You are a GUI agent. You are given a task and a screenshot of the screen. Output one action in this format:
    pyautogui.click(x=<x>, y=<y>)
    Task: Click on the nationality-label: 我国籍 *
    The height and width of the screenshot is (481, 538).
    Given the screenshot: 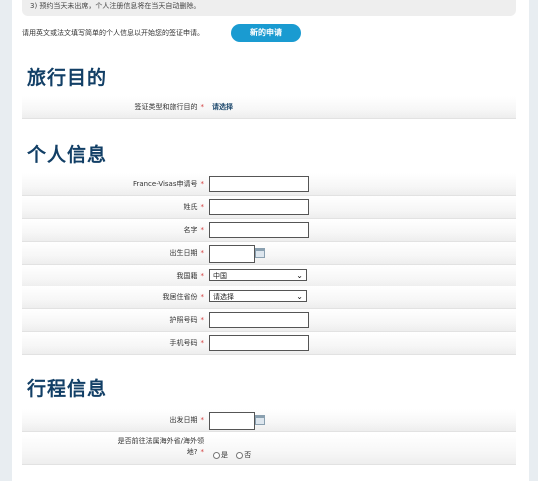 What is the action you would take?
    pyautogui.click(x=190, y=276)
    